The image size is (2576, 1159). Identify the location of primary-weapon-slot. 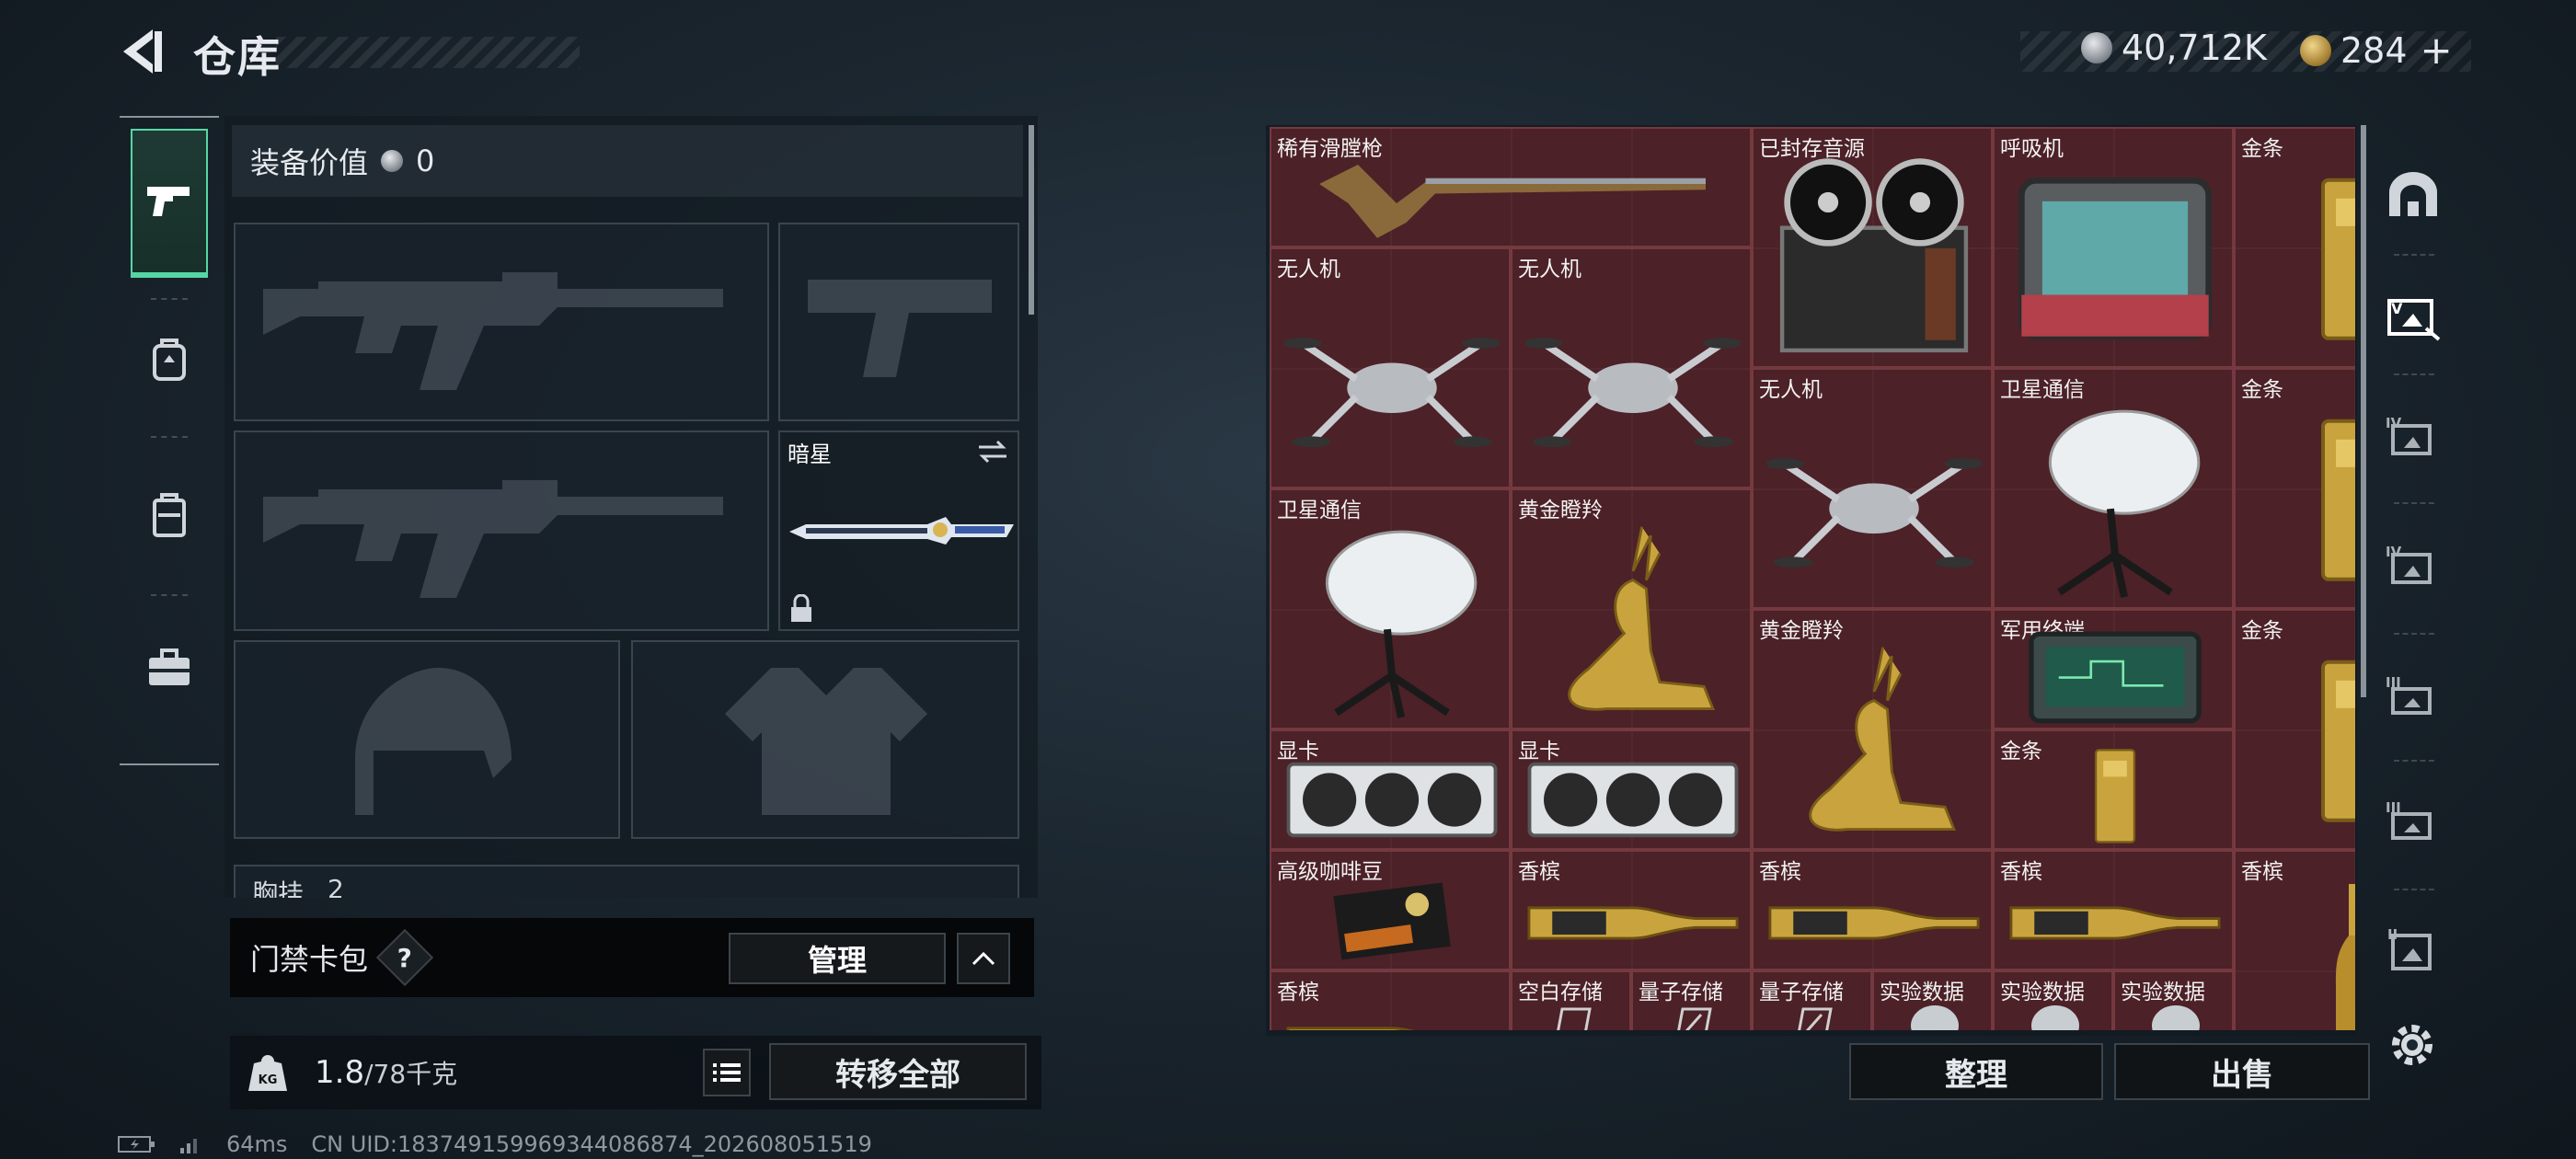
(501, 322).